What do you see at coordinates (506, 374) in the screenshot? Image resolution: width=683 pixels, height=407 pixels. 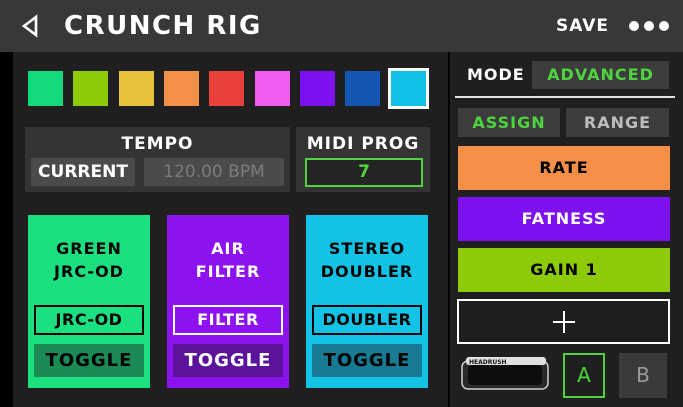 I see `expression-pedal-icon: HEADRUSH` at bounding box center [506, 374].